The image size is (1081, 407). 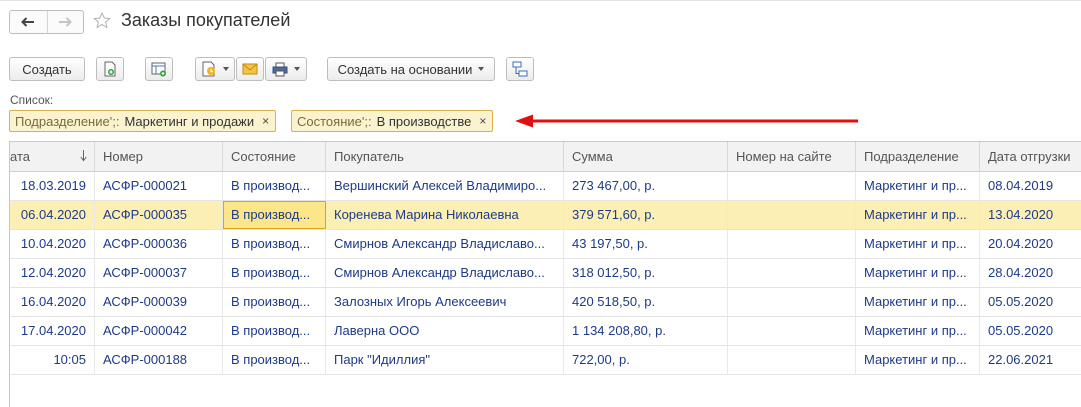 I want to click on print-dropdown-button, so click(x=286, y=69).